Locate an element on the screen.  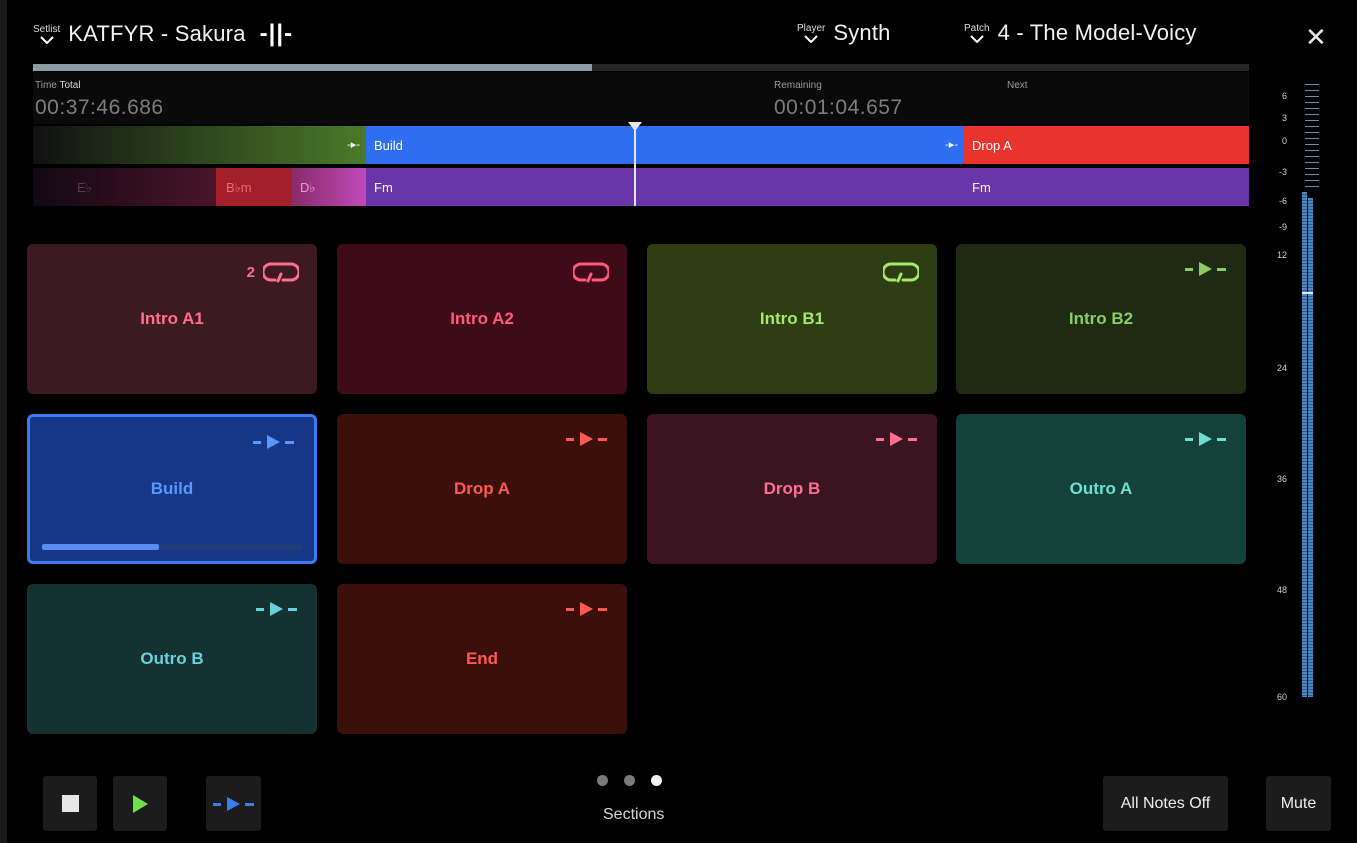
time-label: Time Total is located at coordinates (58, 85).